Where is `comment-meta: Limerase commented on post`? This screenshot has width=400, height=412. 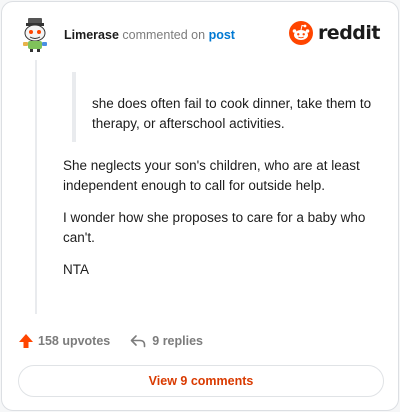
comment-meta: Limerase commented on post is located at coordinates (149, 35).